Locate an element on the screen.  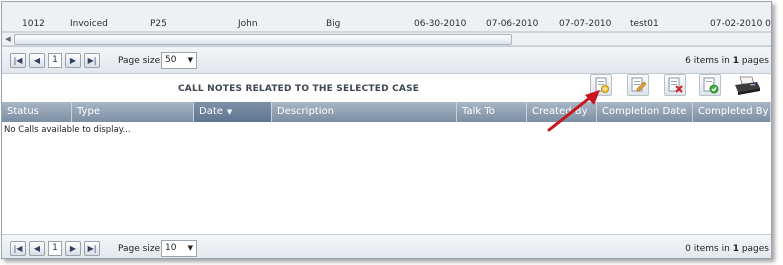
case-date-2-cell: 07-06-2010 is located at coordinates (512, 24).